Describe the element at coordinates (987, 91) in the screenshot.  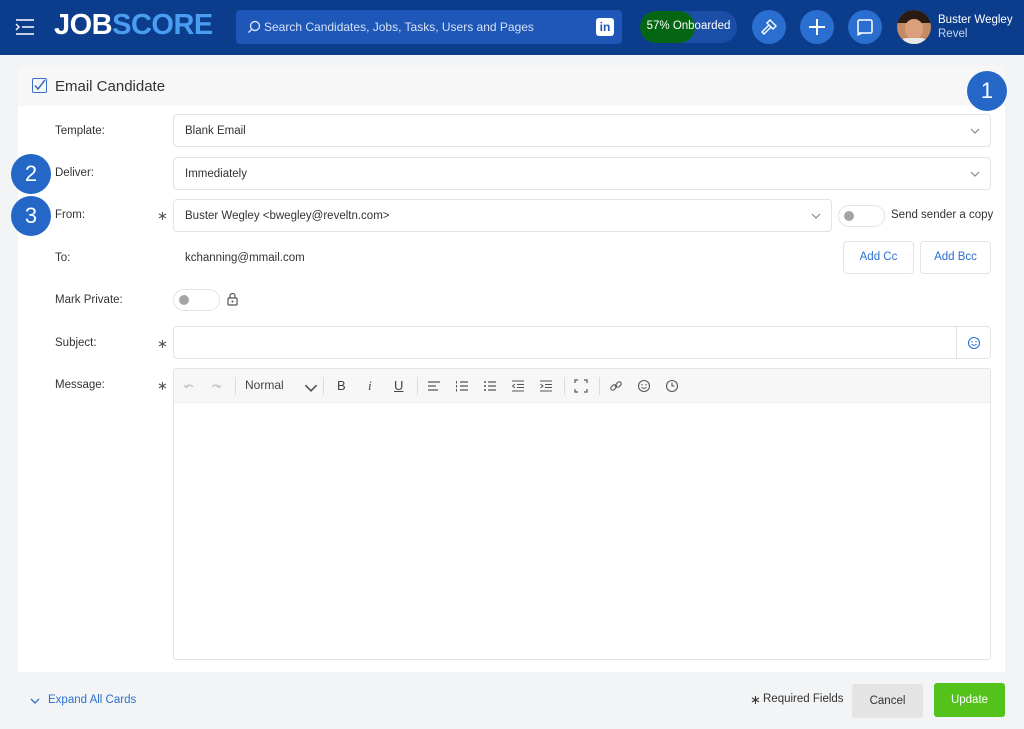
I see `step-badge-1: 1` at that location.